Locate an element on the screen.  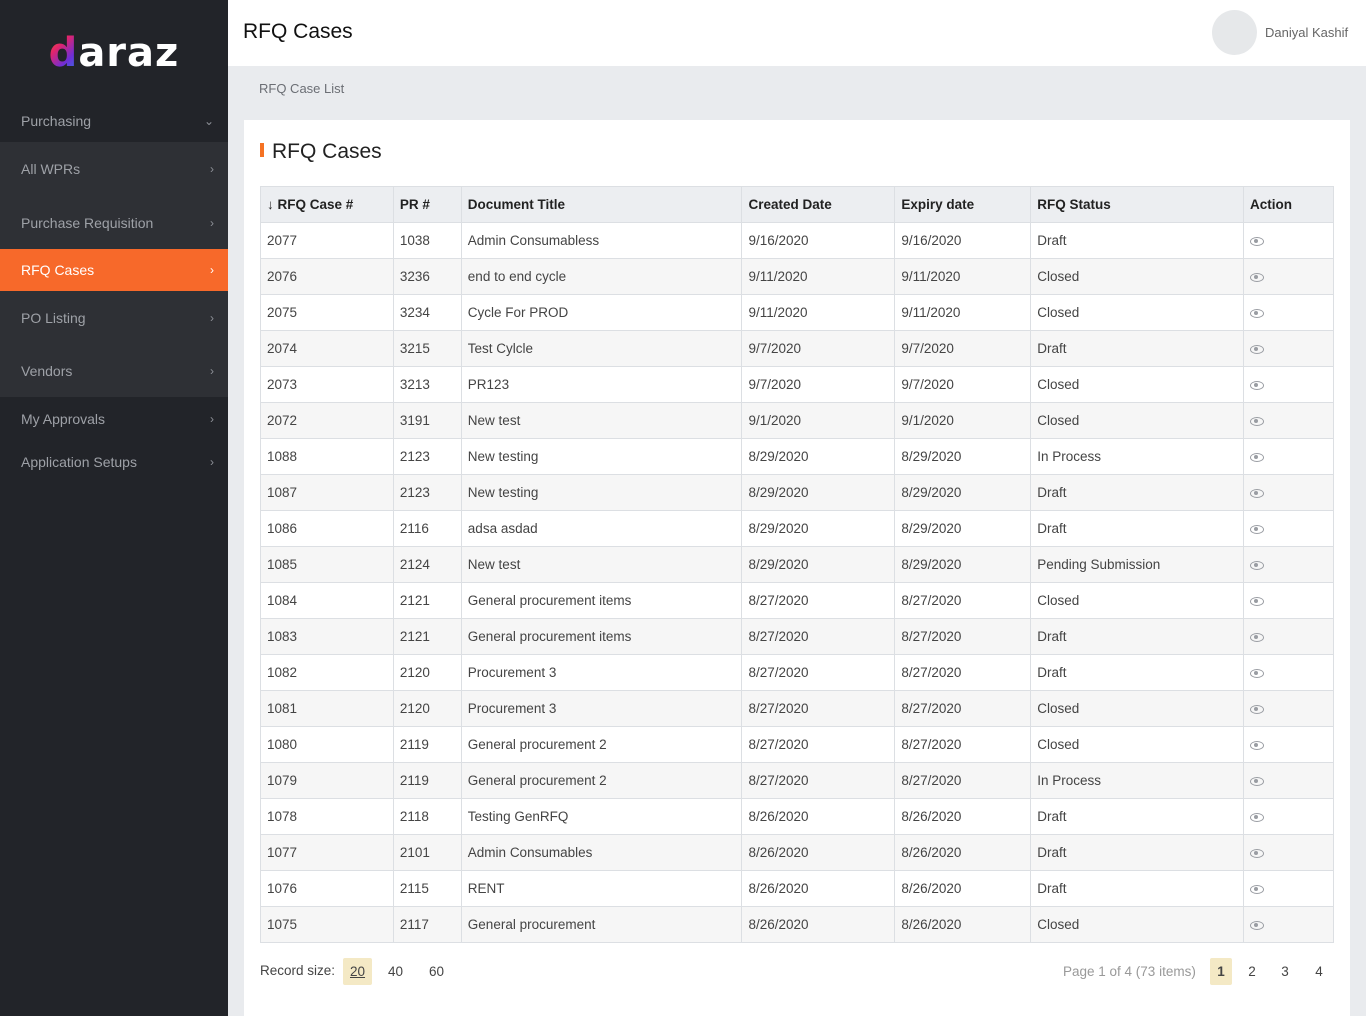
cell-rfq-case: 1077 is located at coordinates (327, 852).